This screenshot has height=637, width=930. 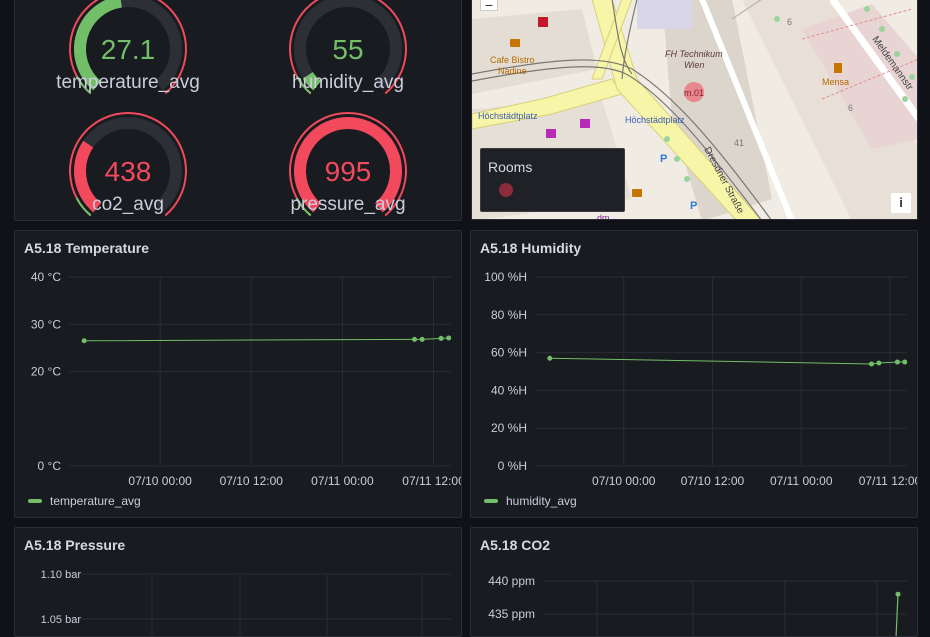 I want to click on gauge-value: 995, so click(x=348, y=171).